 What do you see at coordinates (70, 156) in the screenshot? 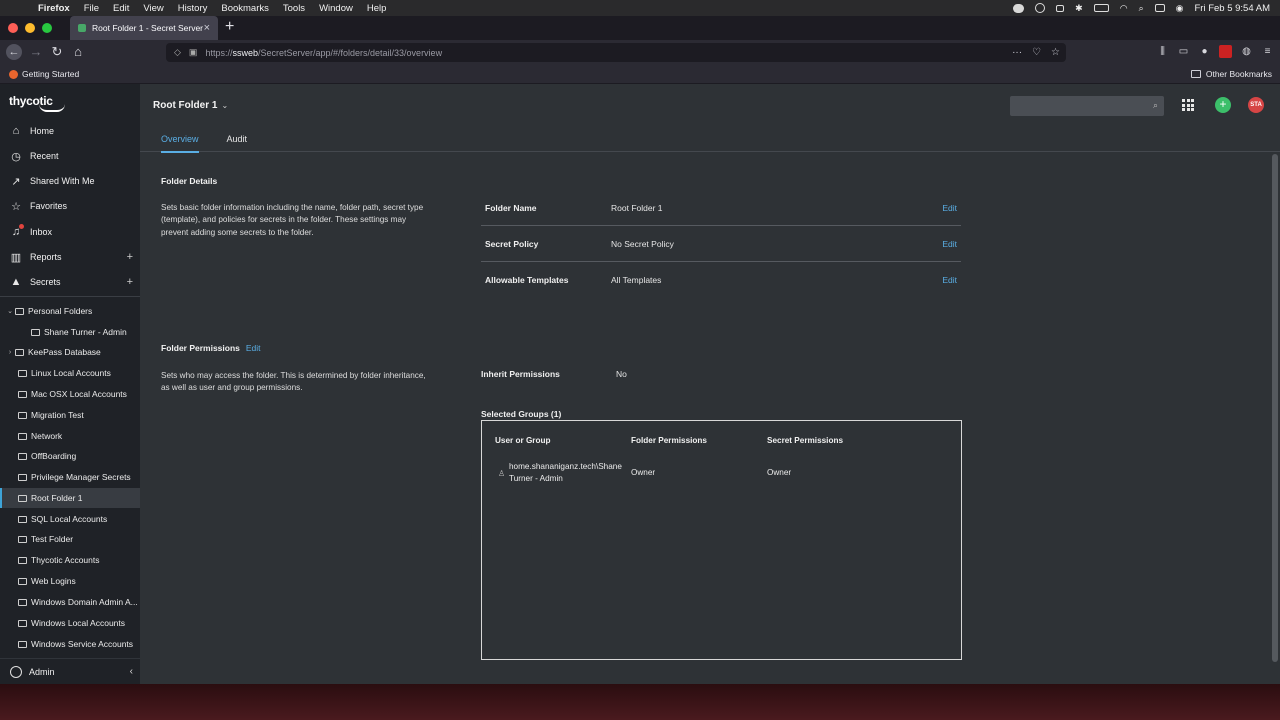
I see `sidebar-item-recent: ◷ Recent` at bounding box center [70, 156].